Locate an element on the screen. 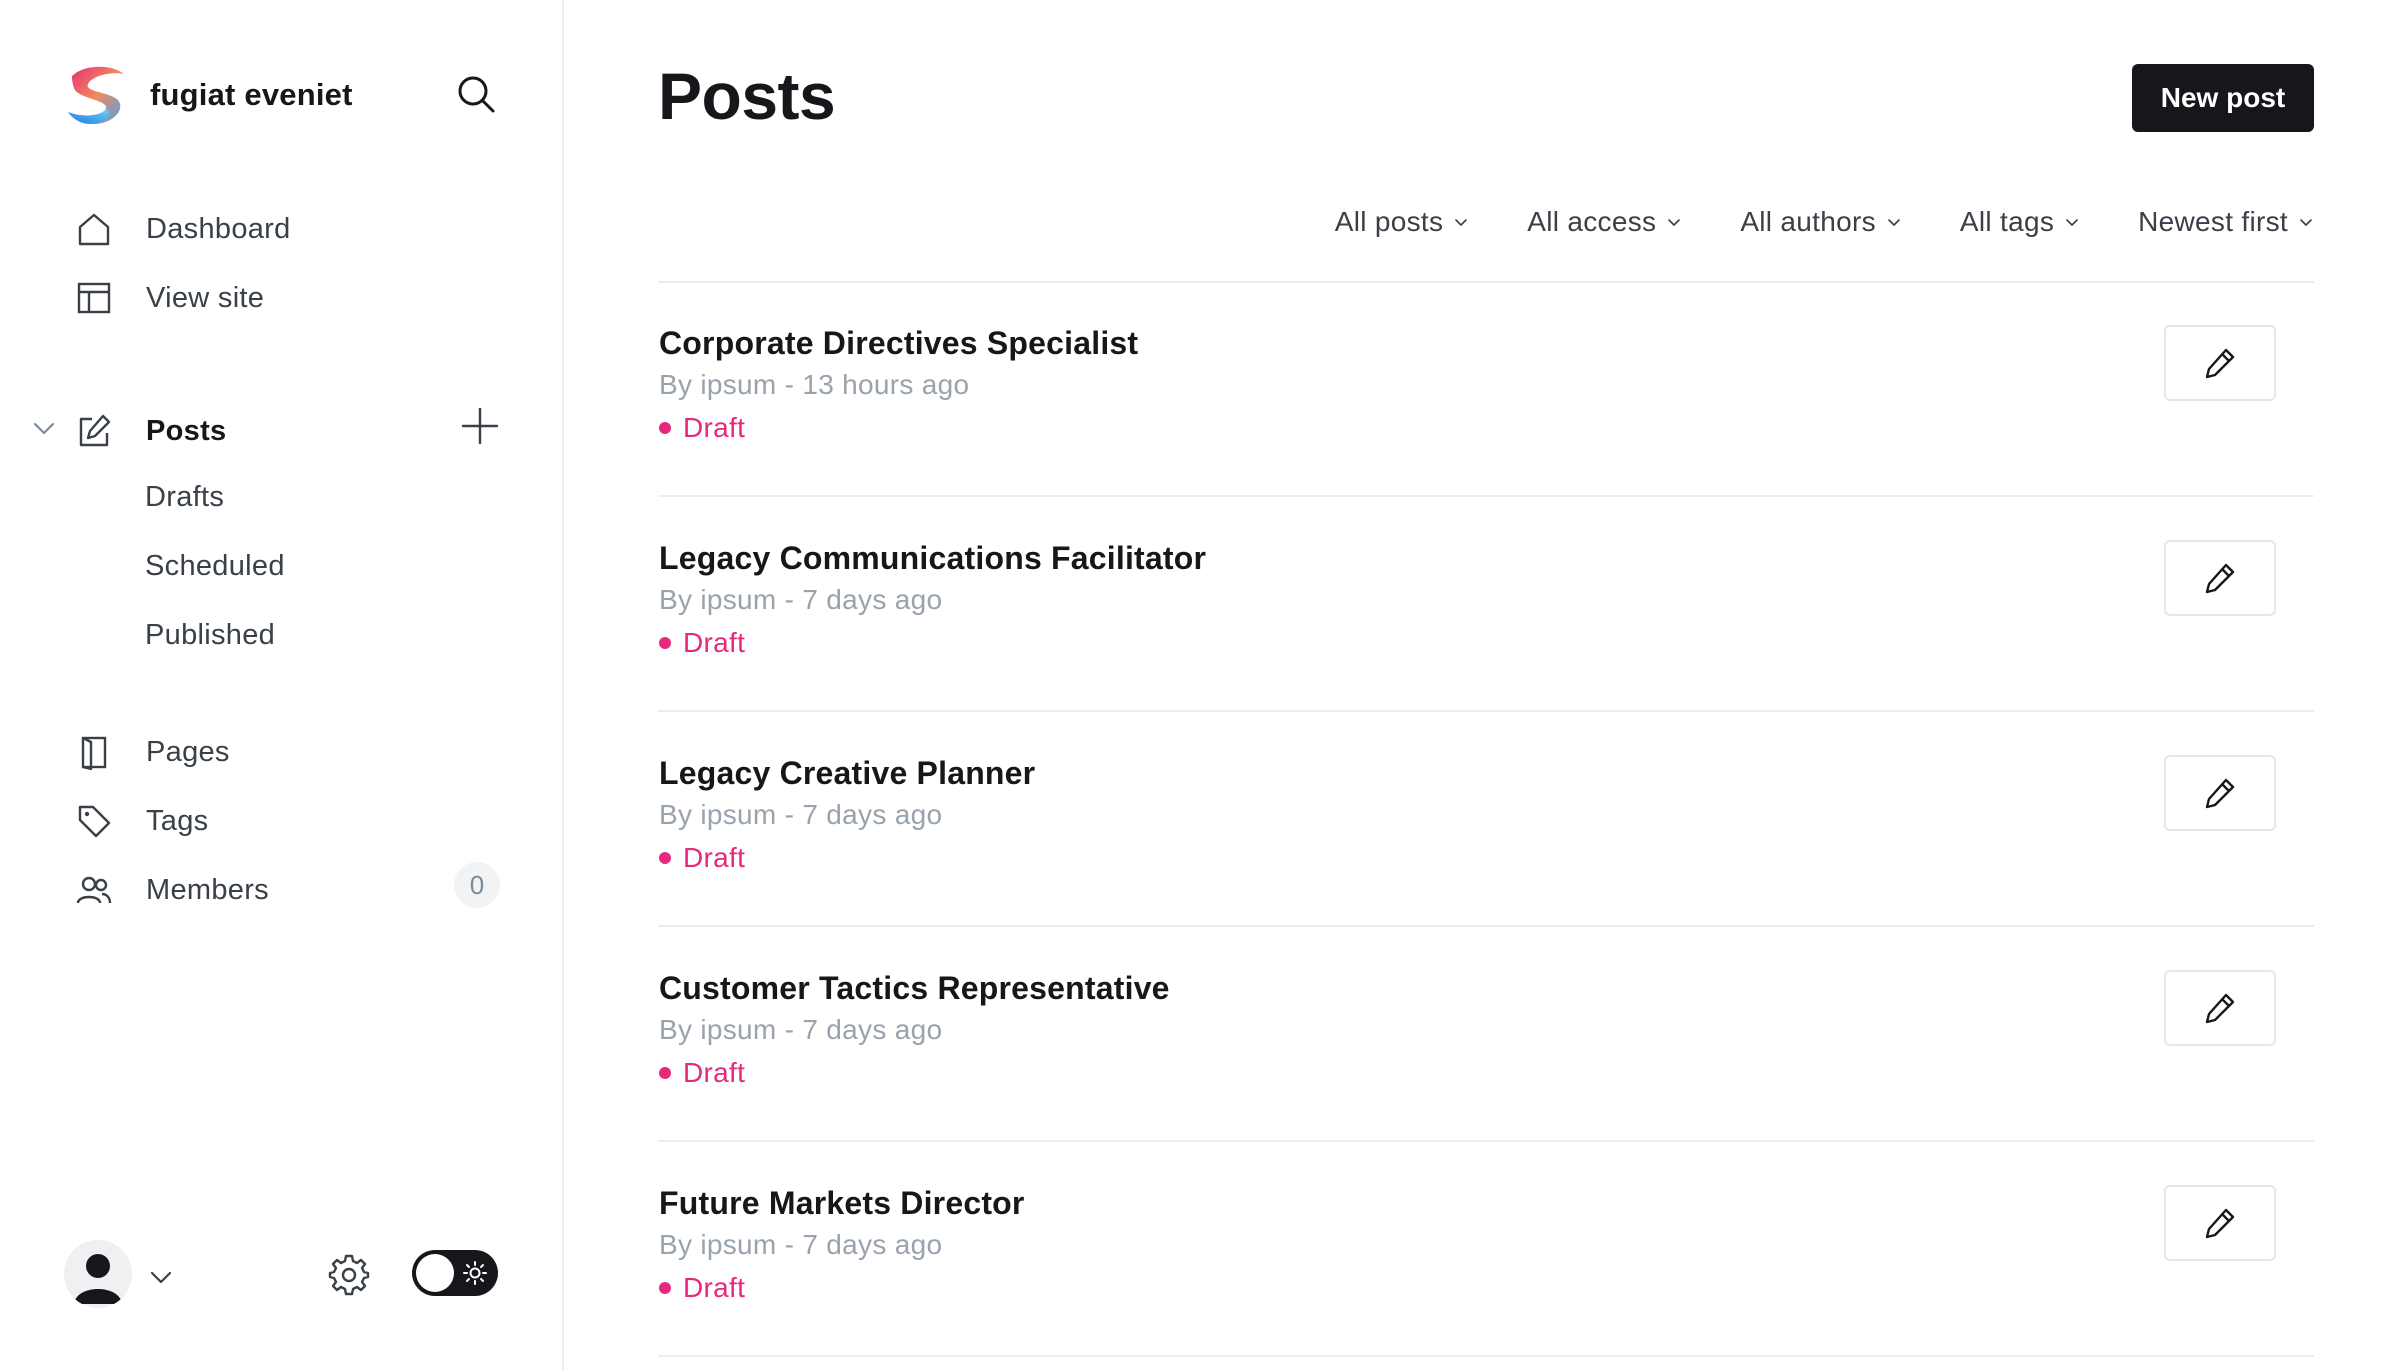  post-meta: By ipsum - 13 hours ago is located at coordinates (814, 384).